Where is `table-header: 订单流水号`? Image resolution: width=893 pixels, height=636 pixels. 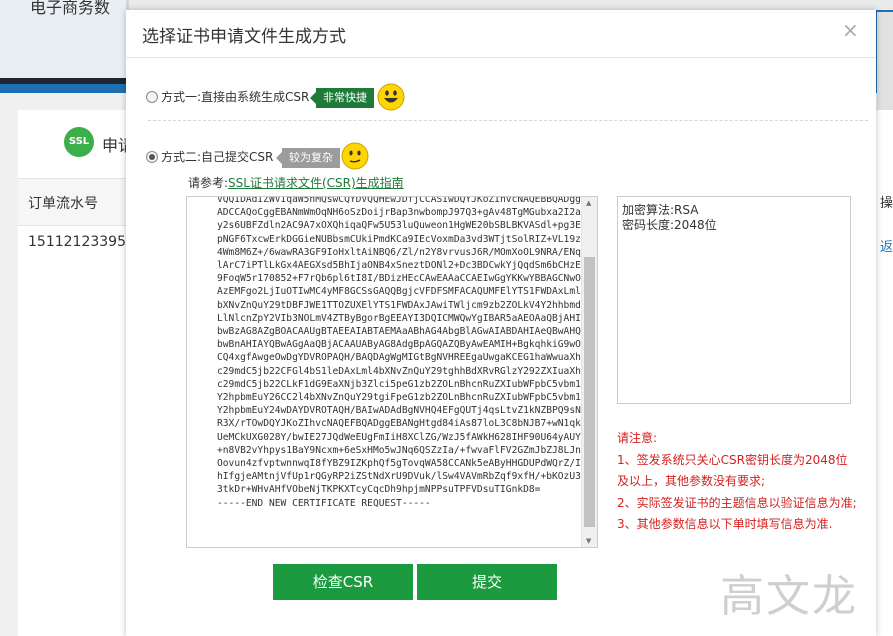
table-header: 订单流水号 is located at coordinates (72, 202).